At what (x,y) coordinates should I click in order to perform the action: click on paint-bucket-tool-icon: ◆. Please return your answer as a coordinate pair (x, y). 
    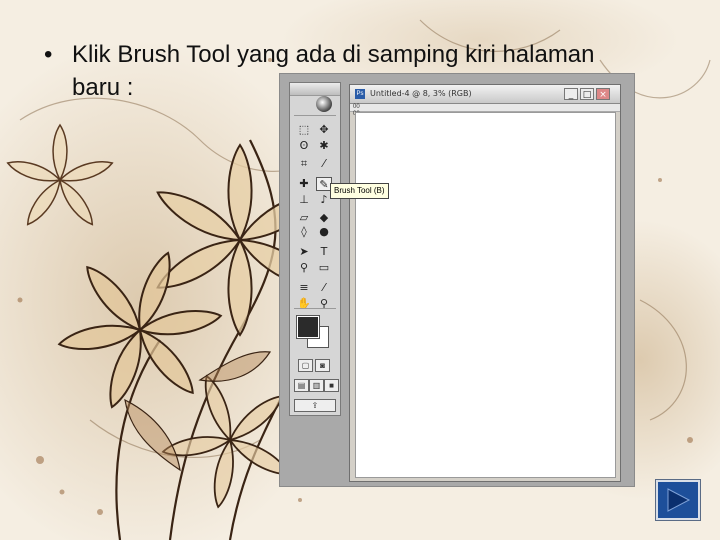
    Looking at the image, I should click on (324, 218).